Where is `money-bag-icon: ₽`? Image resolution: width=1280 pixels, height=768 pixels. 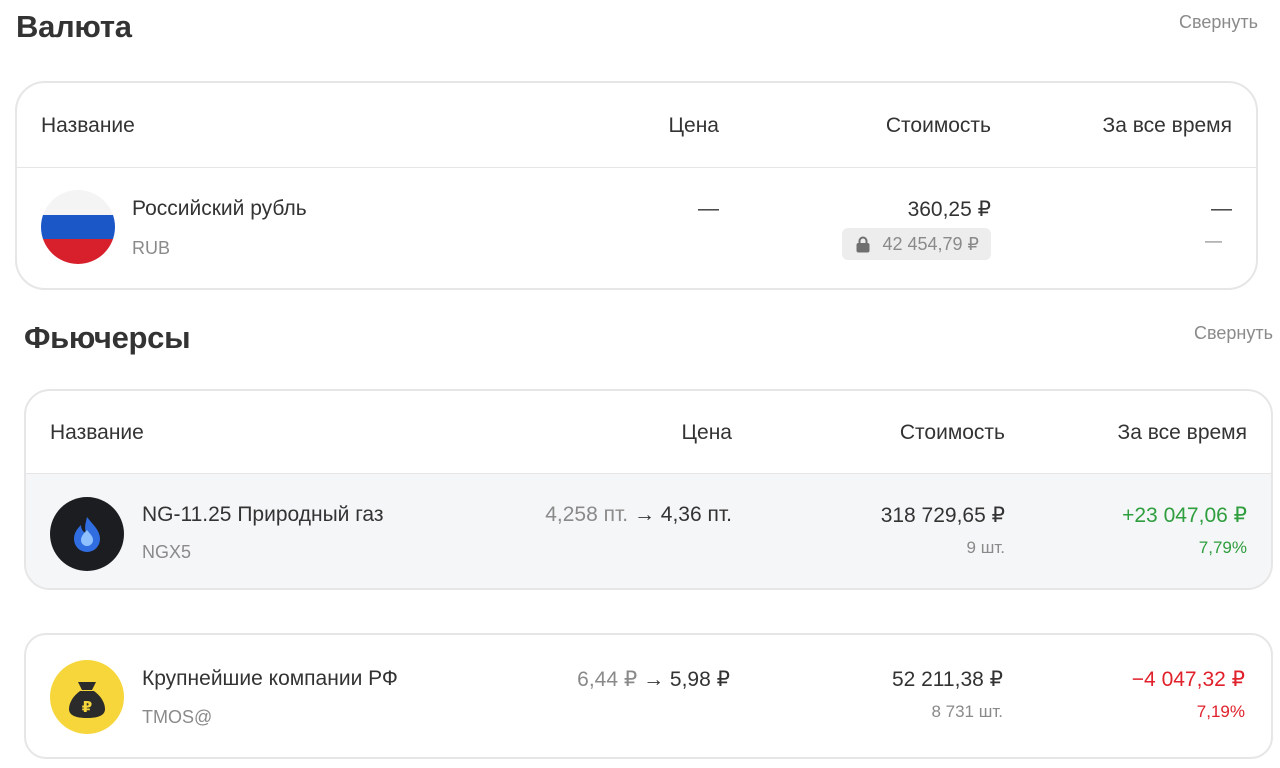 money-bag-icon: ₽ is located at coordinates (87, 697).